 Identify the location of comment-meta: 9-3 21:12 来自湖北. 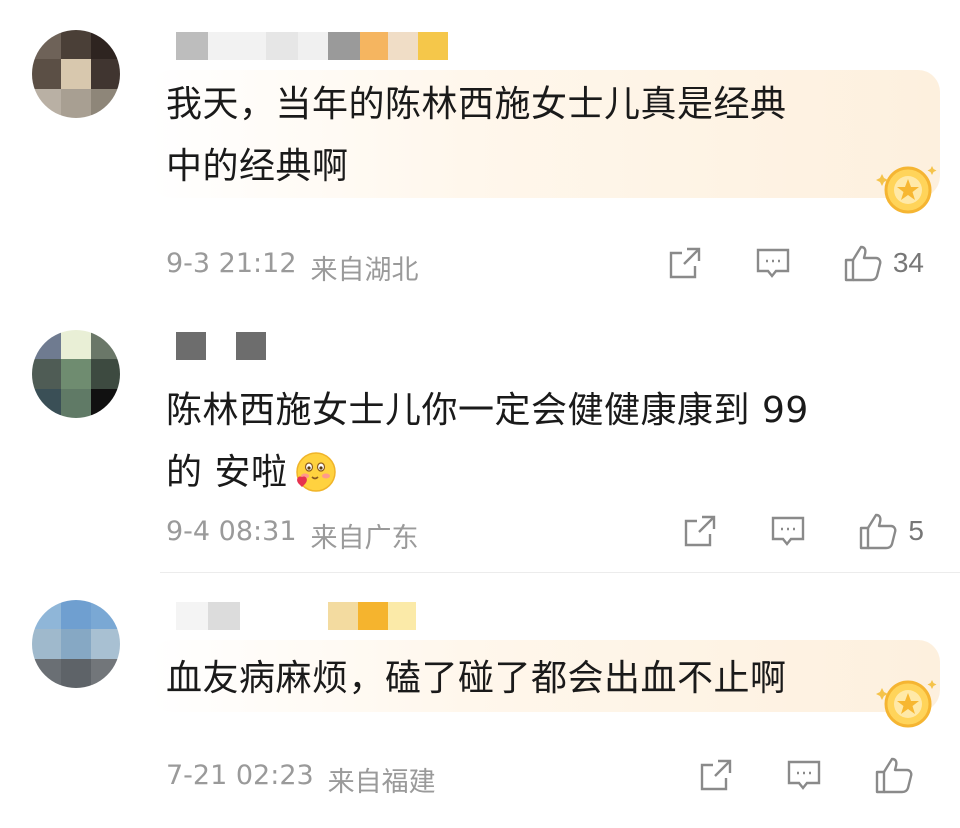
(292, 267).